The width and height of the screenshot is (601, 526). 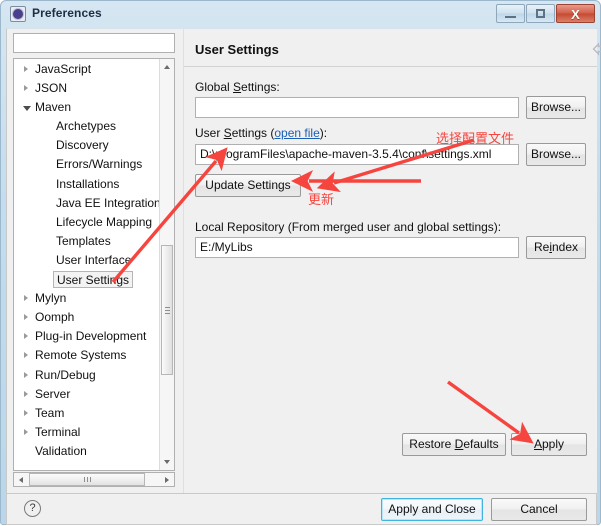 I want to click on sidebar-item-archetypes: Archetypes, so click(x=87, y=126).